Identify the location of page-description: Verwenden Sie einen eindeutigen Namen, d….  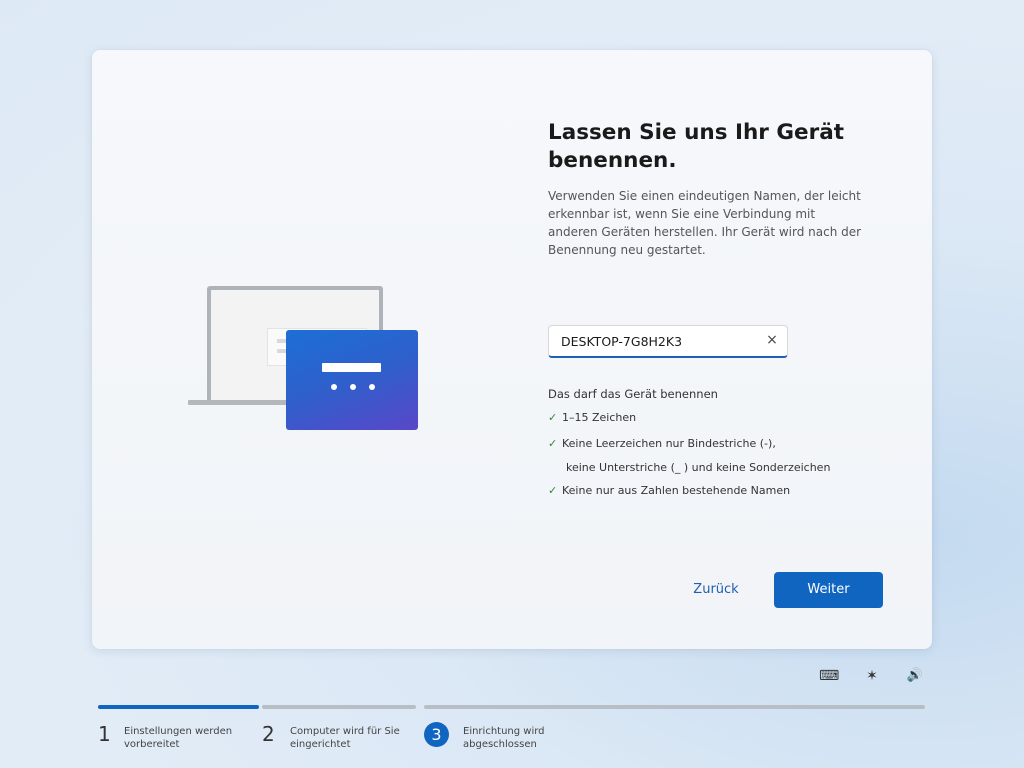
(705, 223).